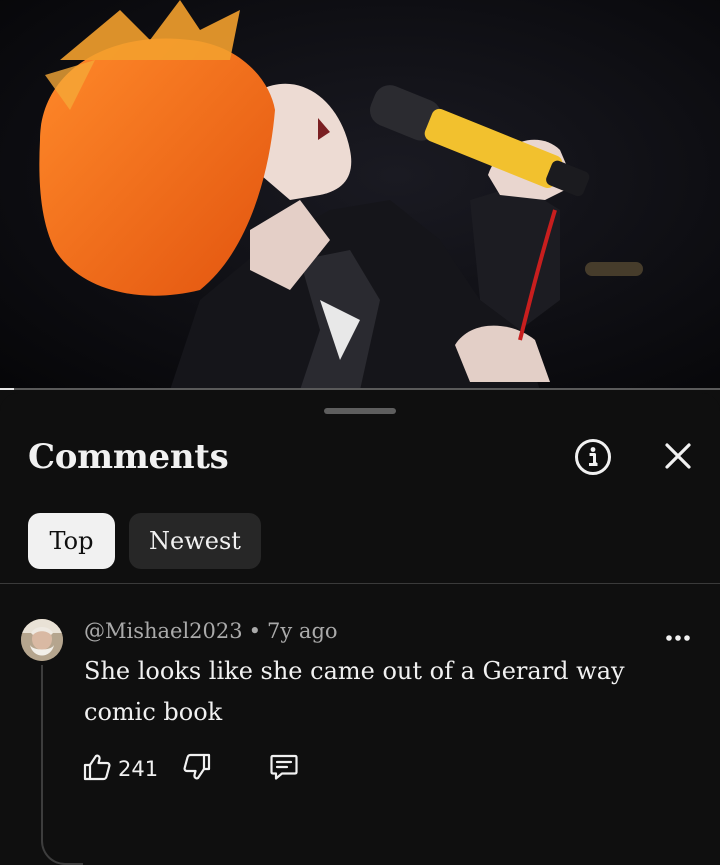  What do you see at coordinates (360, 389) in the screenshot?
I see `video-progress-bar` at bounding box center [360, 389].